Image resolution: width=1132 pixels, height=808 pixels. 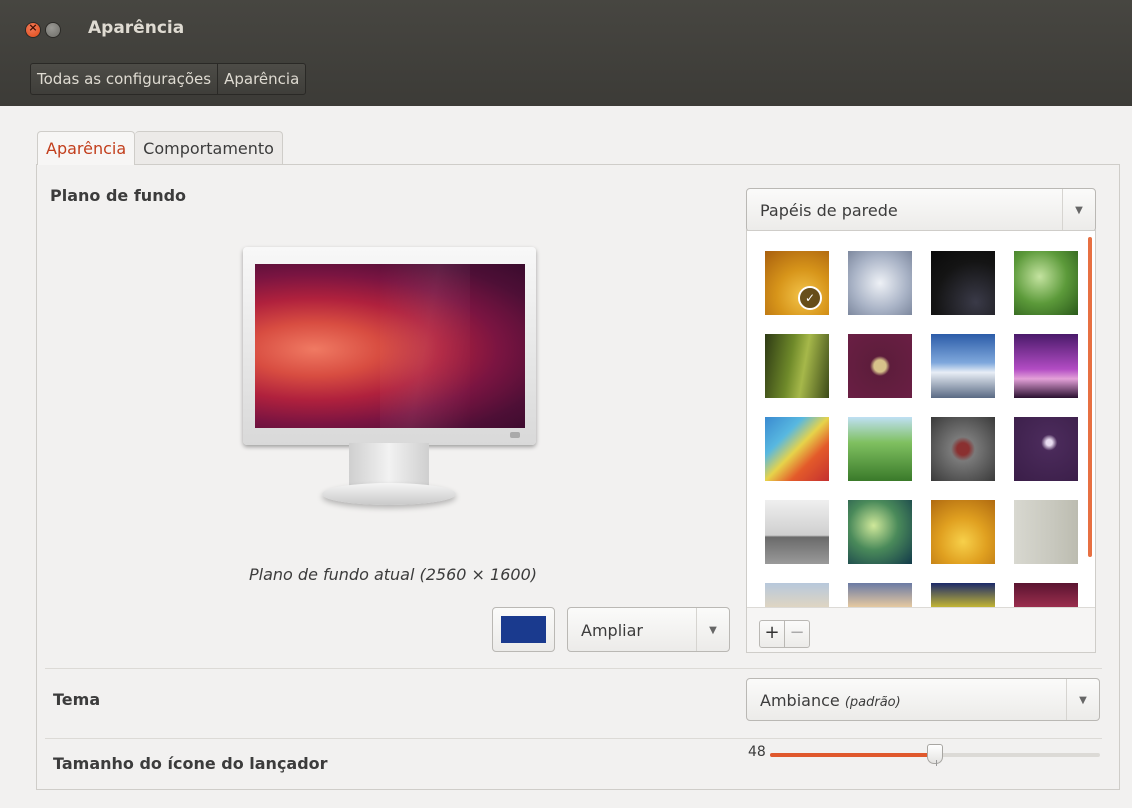 I want to click on breadcrumb: Todas as configurações Aparência, so click(x=168, y=79).